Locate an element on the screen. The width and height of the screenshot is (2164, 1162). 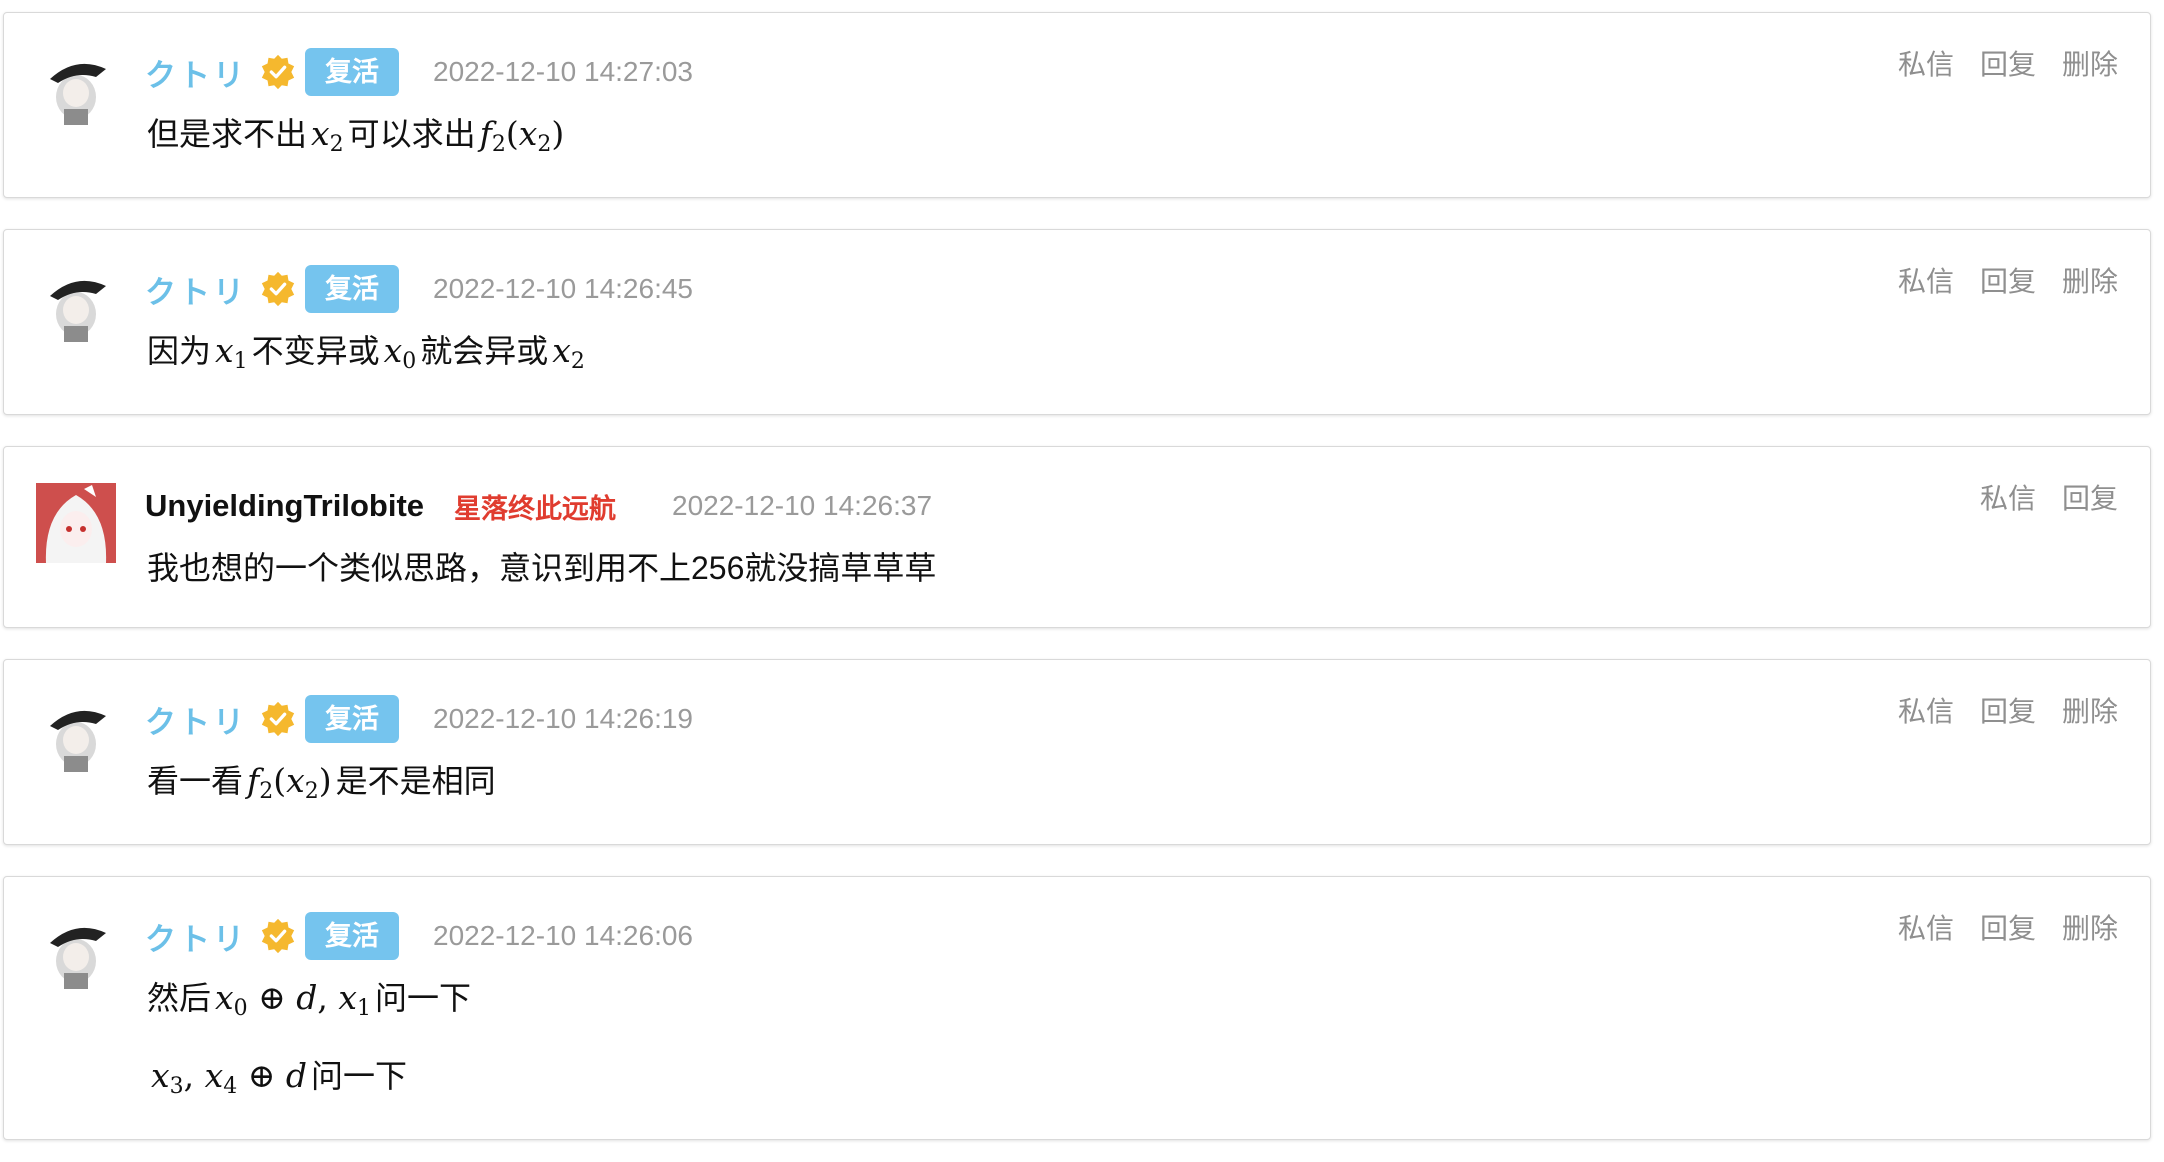
comment-text: 但是求不出 is located at coordinates (227, 134).